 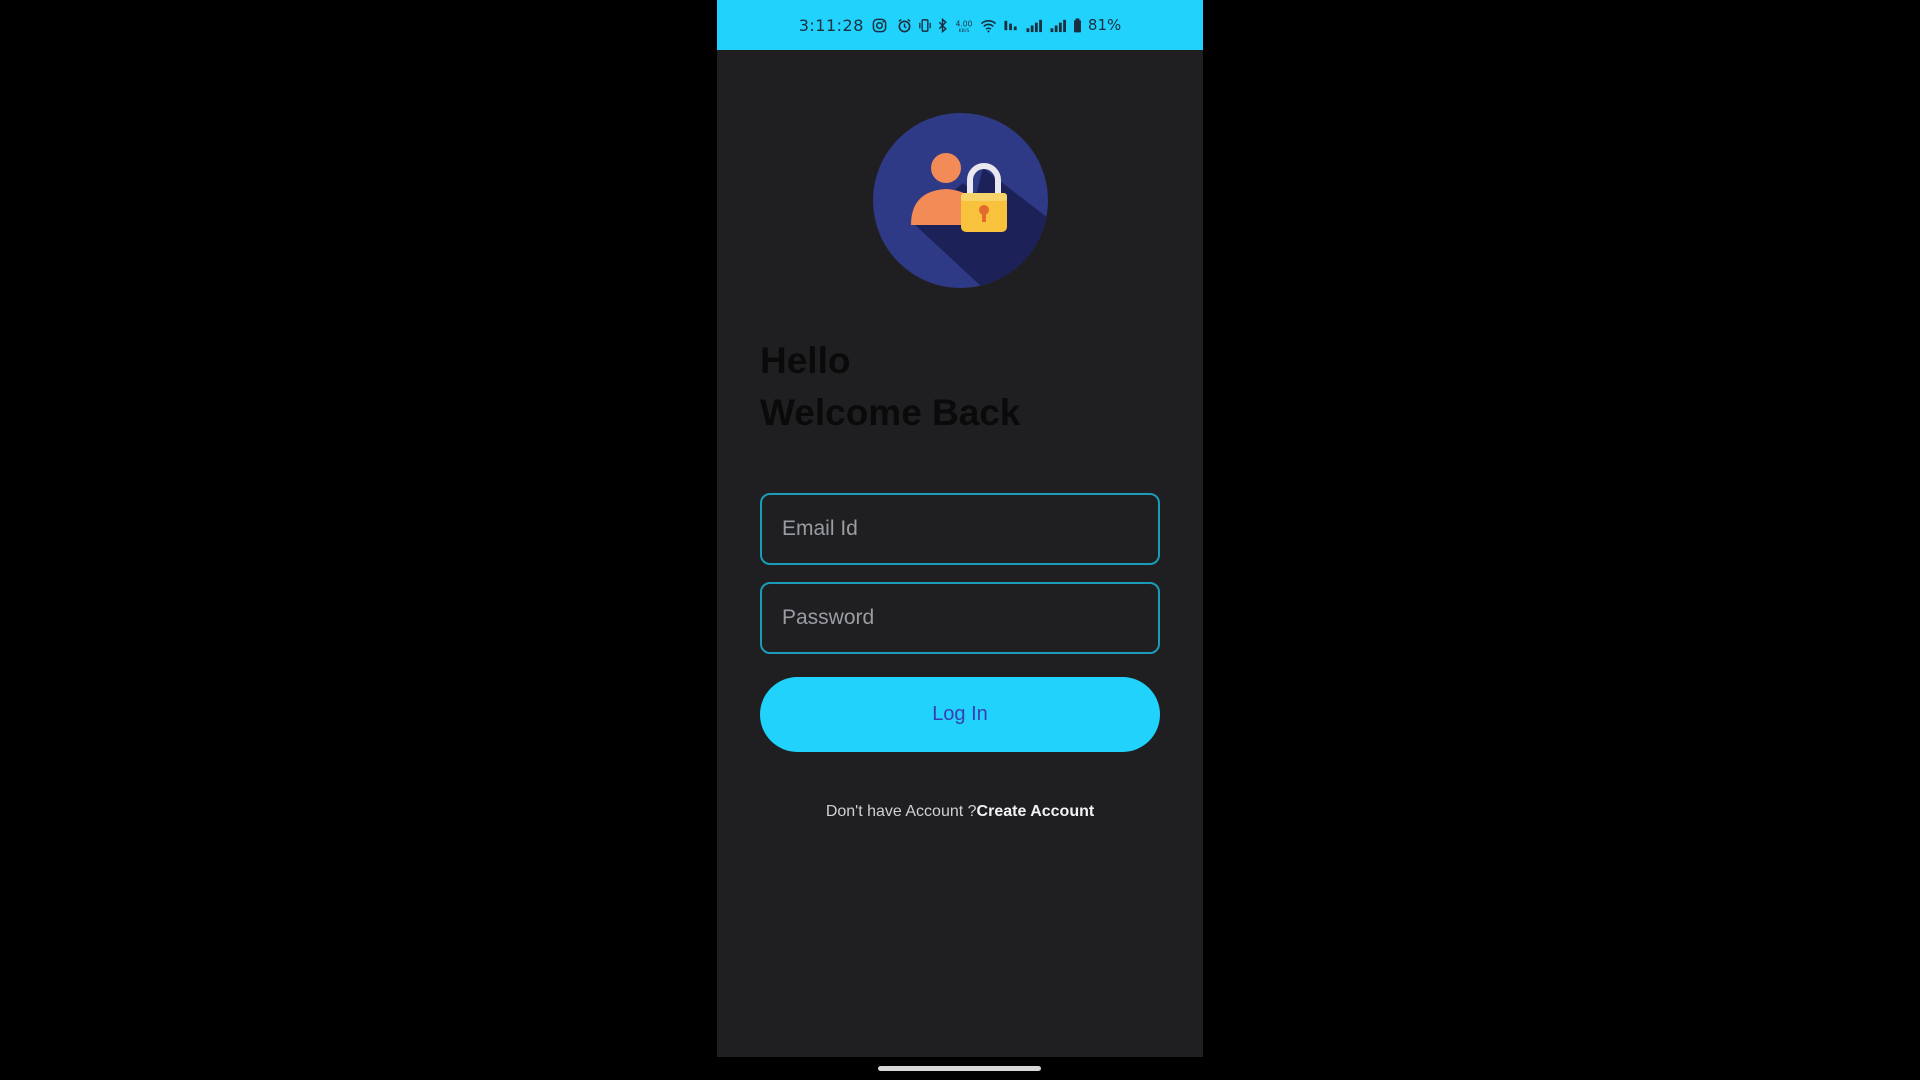 I want to click on email-input, so click(x=960, y=529).